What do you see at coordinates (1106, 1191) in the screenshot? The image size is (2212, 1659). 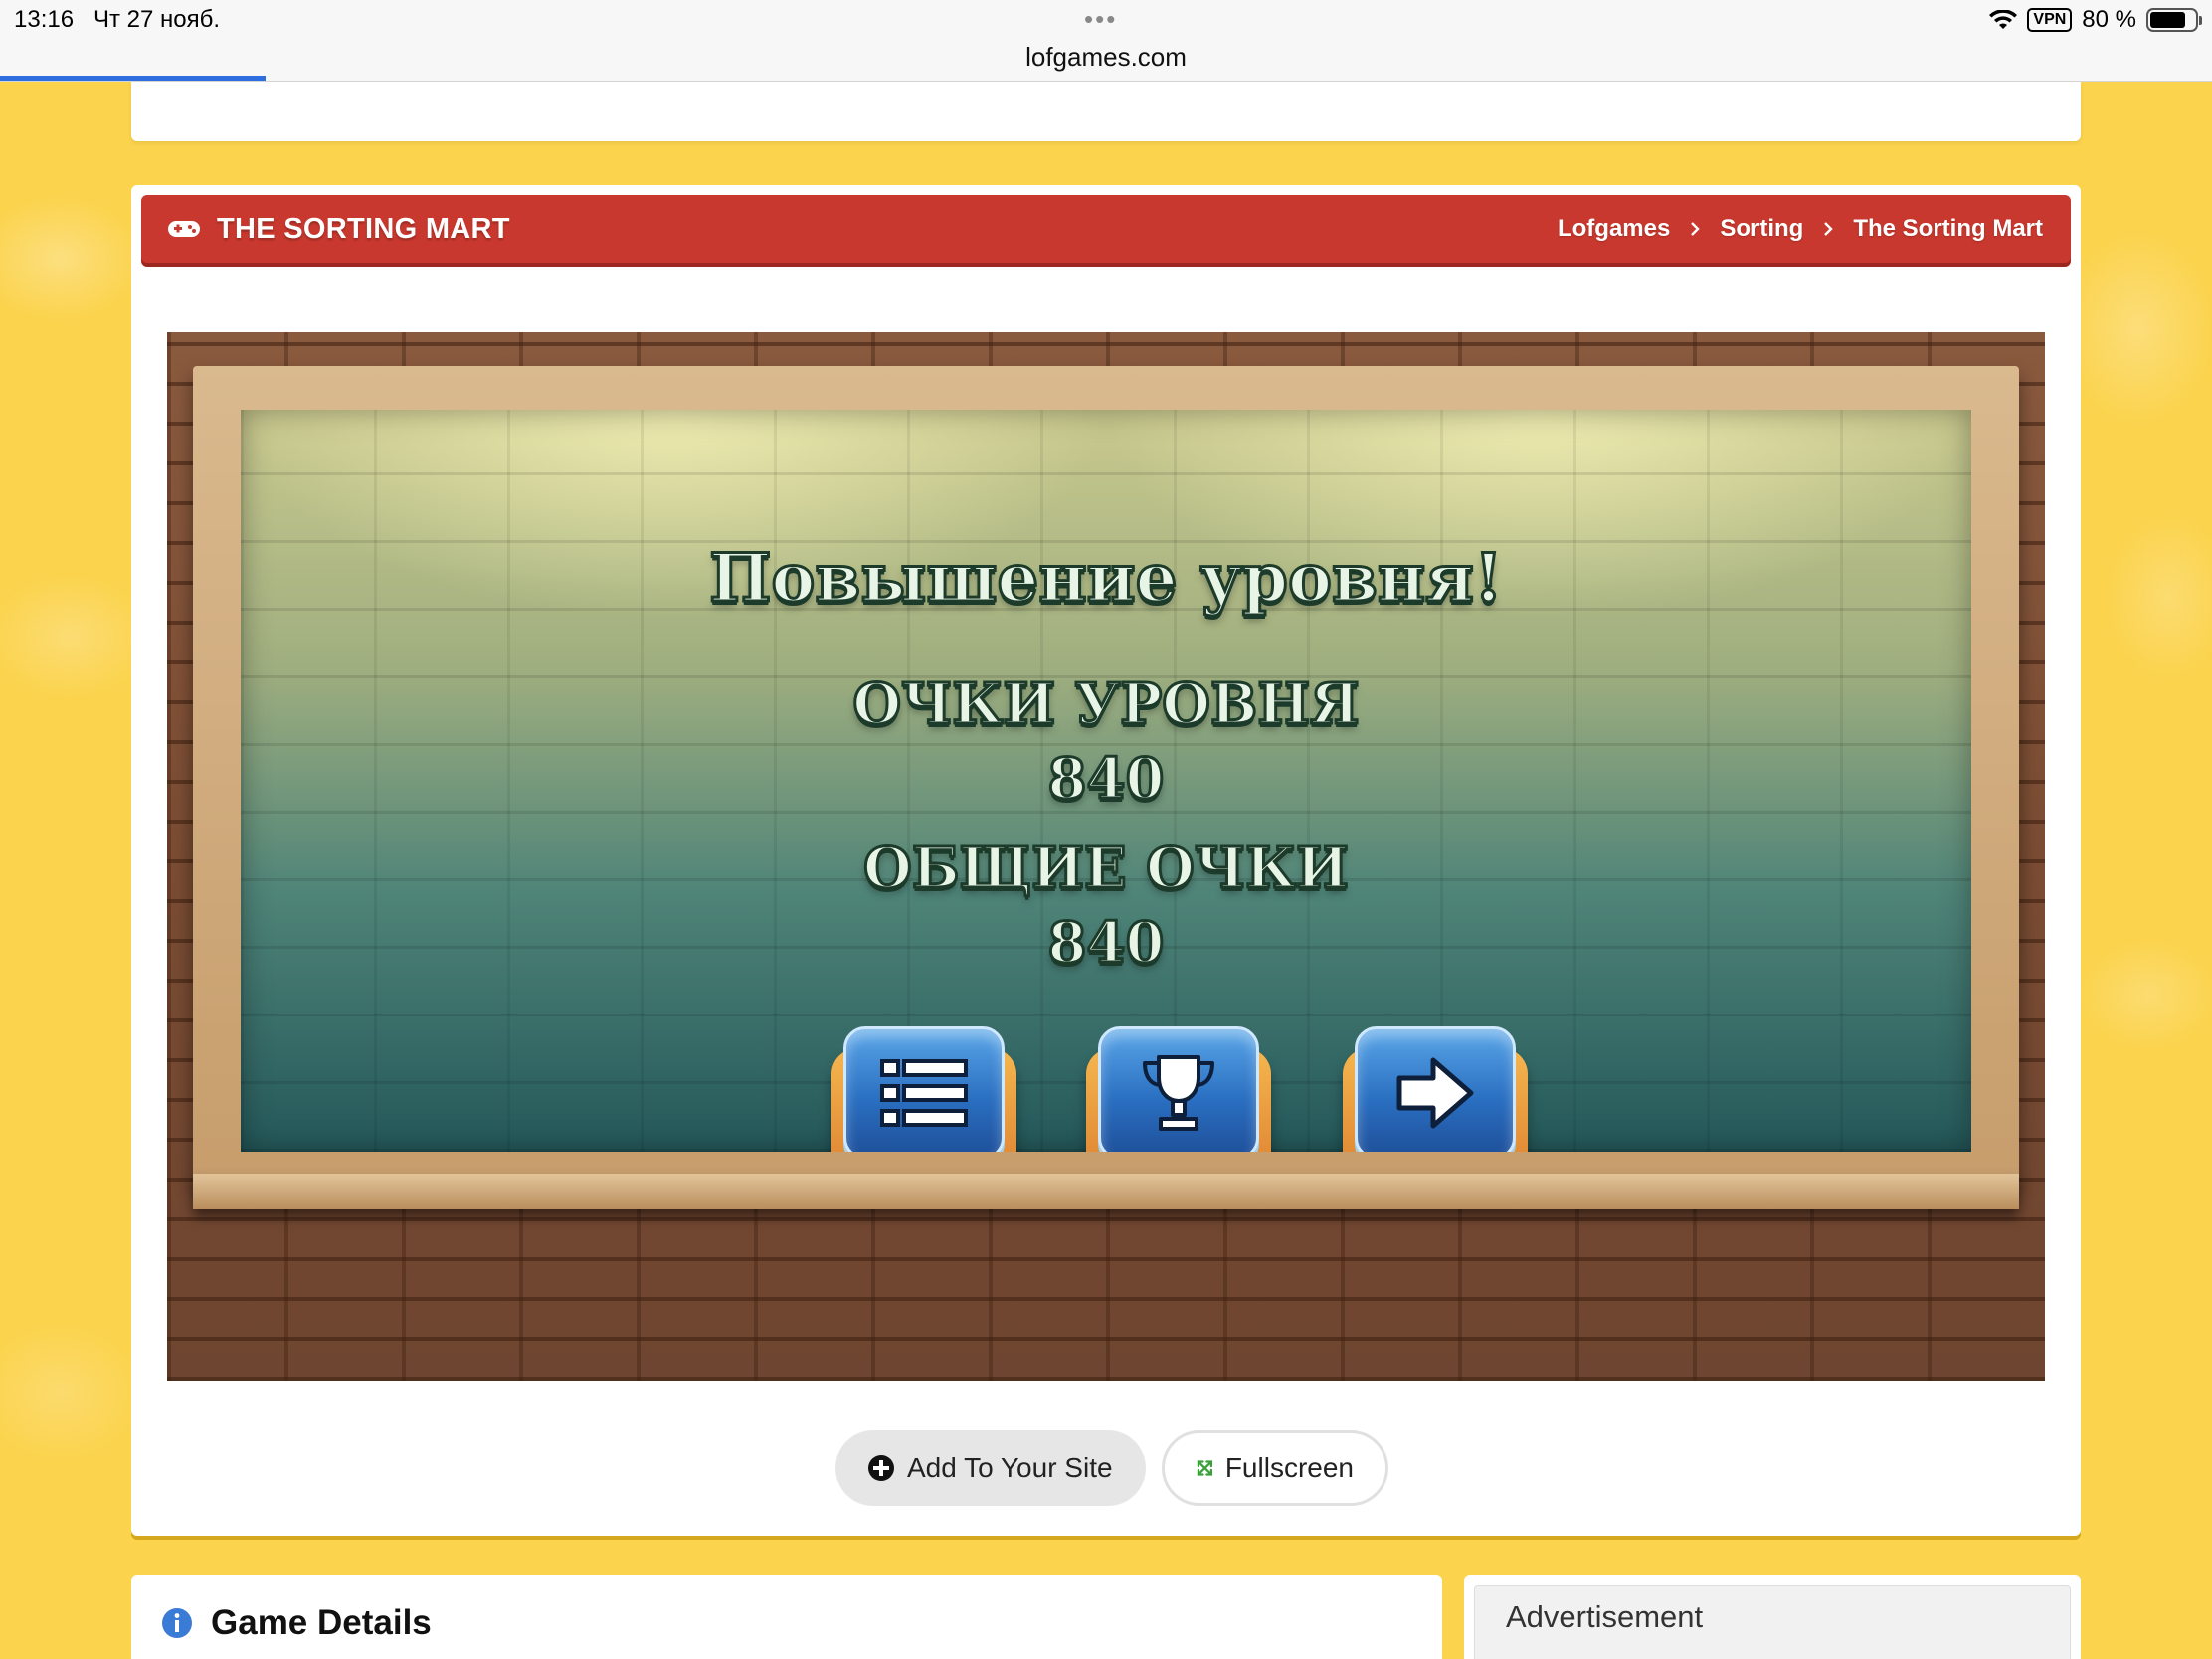 I see `board-shelf` at bounding box center [1106, 1191].